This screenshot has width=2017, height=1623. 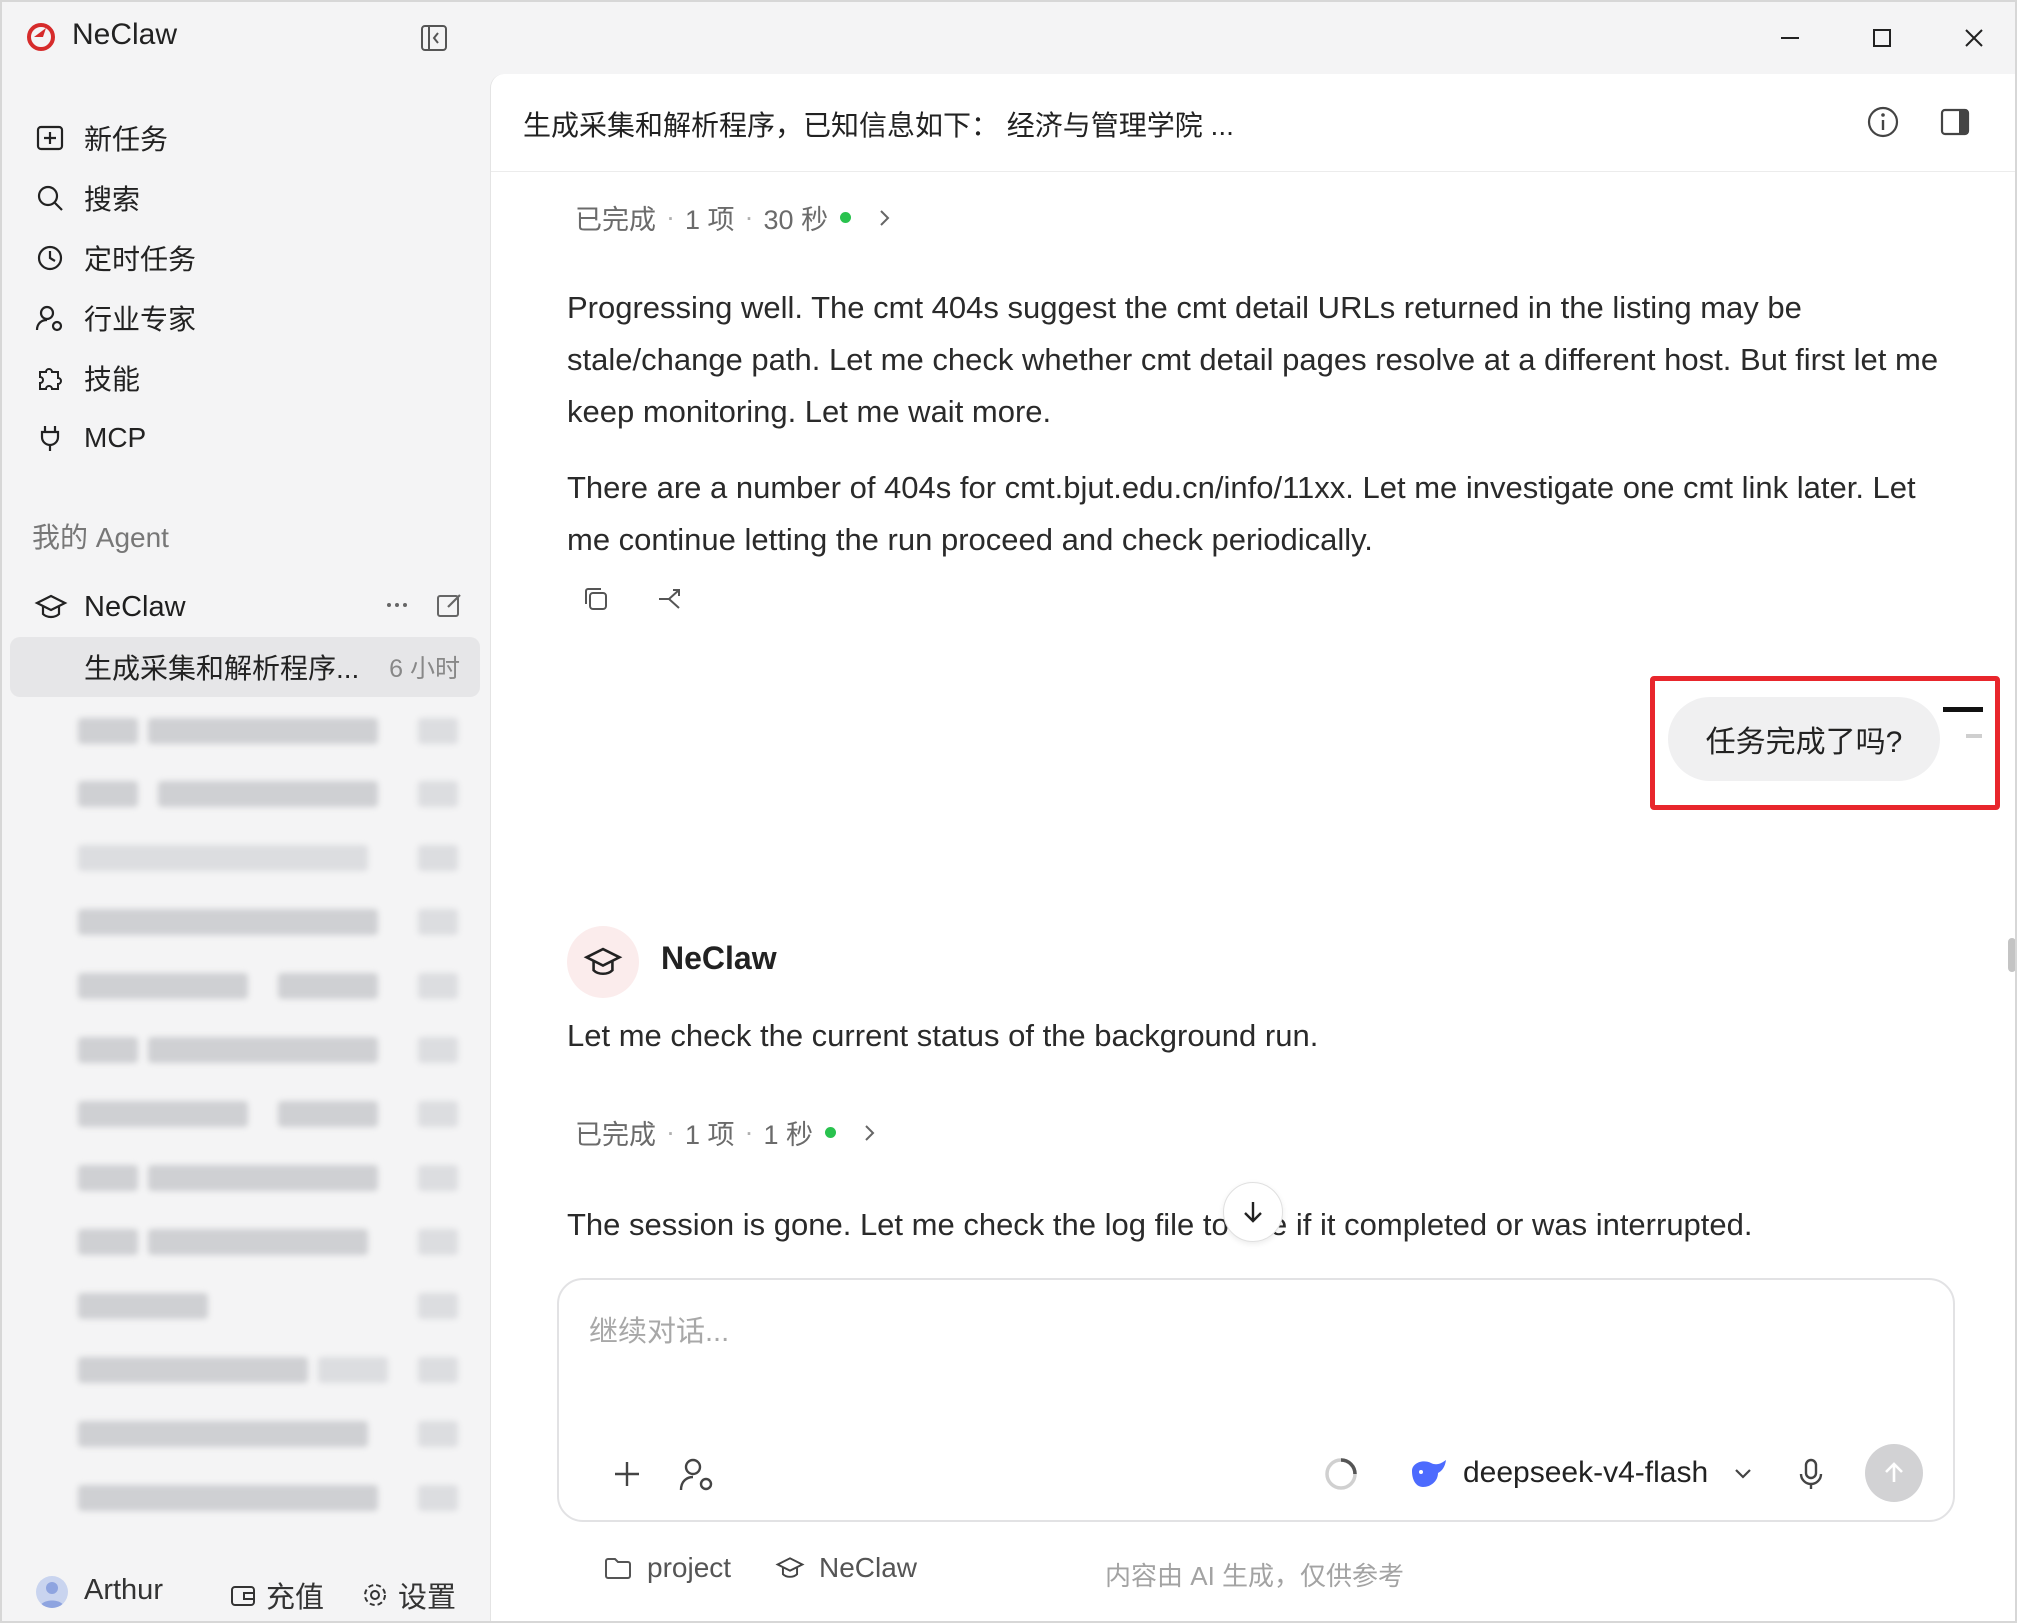 I want to click on close-icon, so click(x=1974, y=38).